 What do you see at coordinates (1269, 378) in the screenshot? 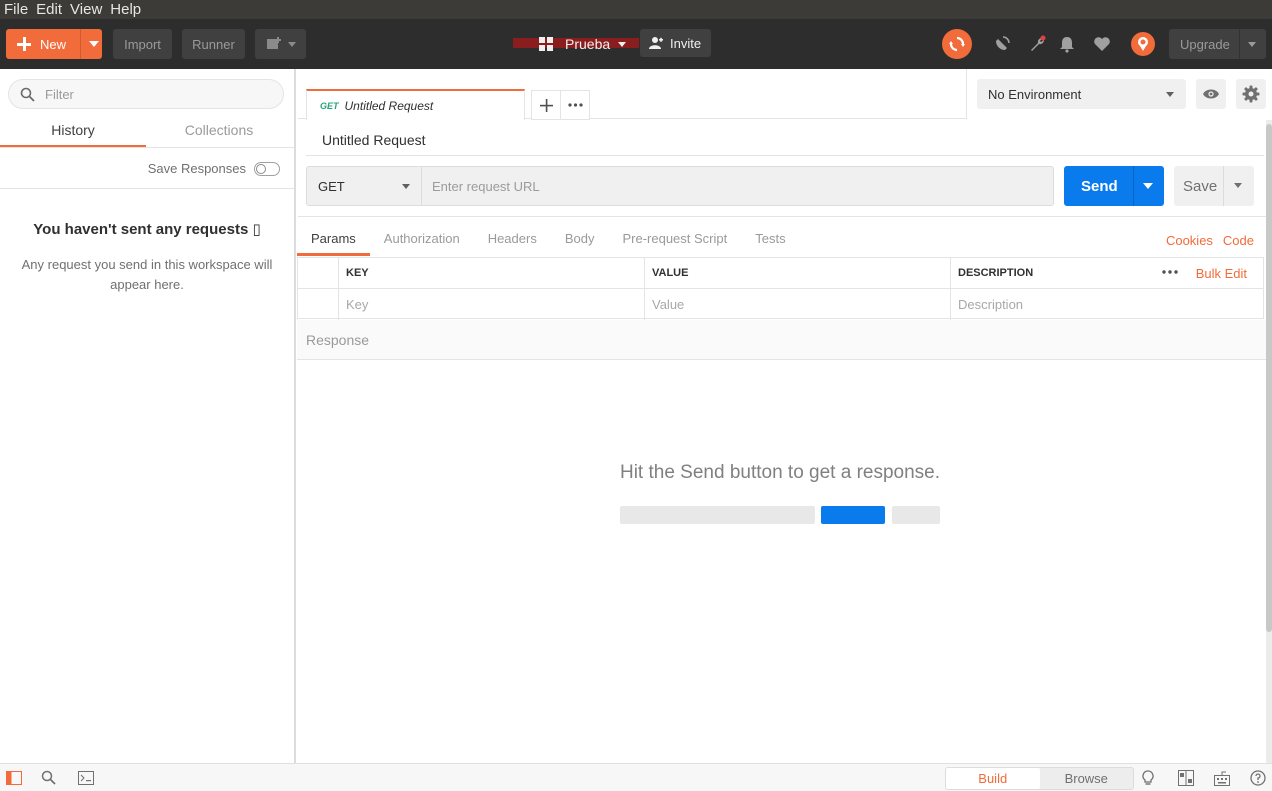
I see `scrollbar-thumb` at bounding box center [1269, 378].